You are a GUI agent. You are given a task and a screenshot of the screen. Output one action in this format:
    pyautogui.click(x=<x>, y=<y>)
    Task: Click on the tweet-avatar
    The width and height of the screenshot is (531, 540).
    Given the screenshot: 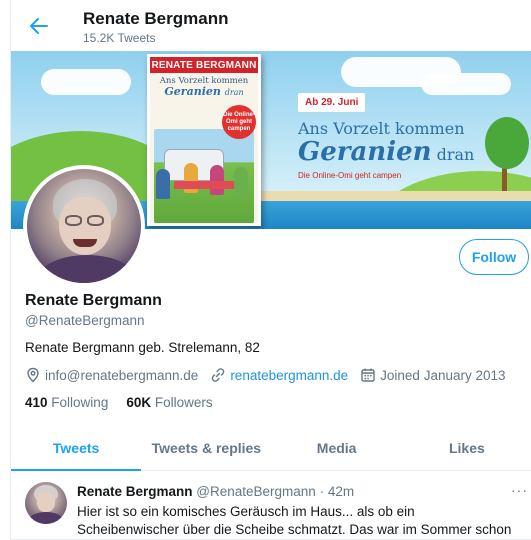 What is the action you would take?
    pyautogui.click(x=46, y=503)
    